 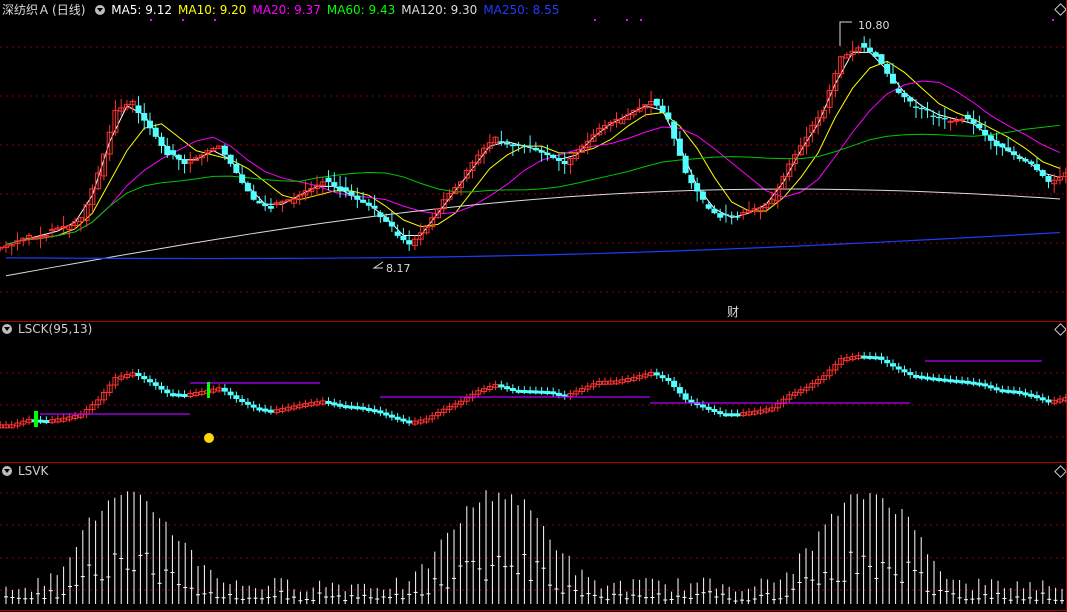 I want to click on lsvk-dropdown-circle-icon, so click(x=7, y=471).